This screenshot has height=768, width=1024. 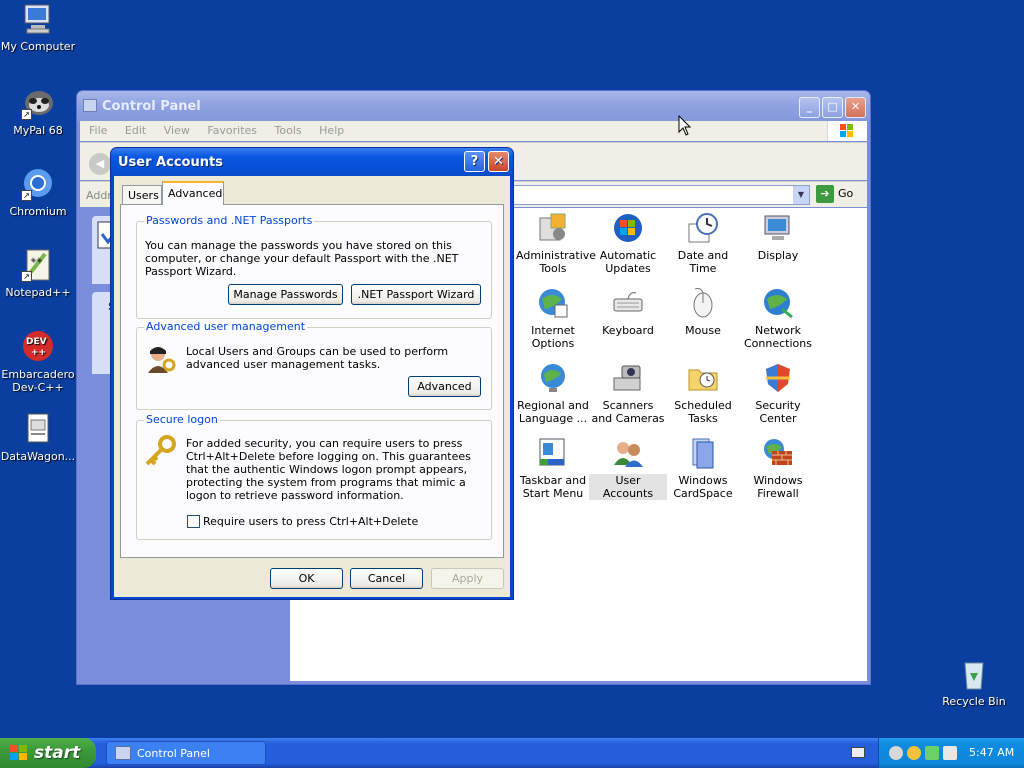 What do you see at coordinates (229, 220) in the screenshot?
I see `passwords-group-title: Passwords and .NET Passports` at bounding box center [229, 220].